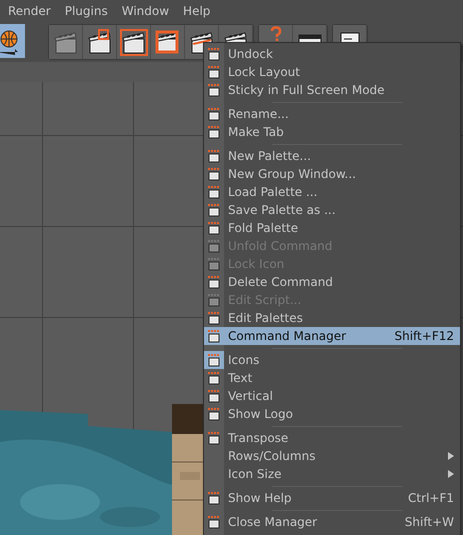  Describe the element at coordinates (431, 498) in the screenshot. I see `shortcut-text: Ctrl+F1` at that location.